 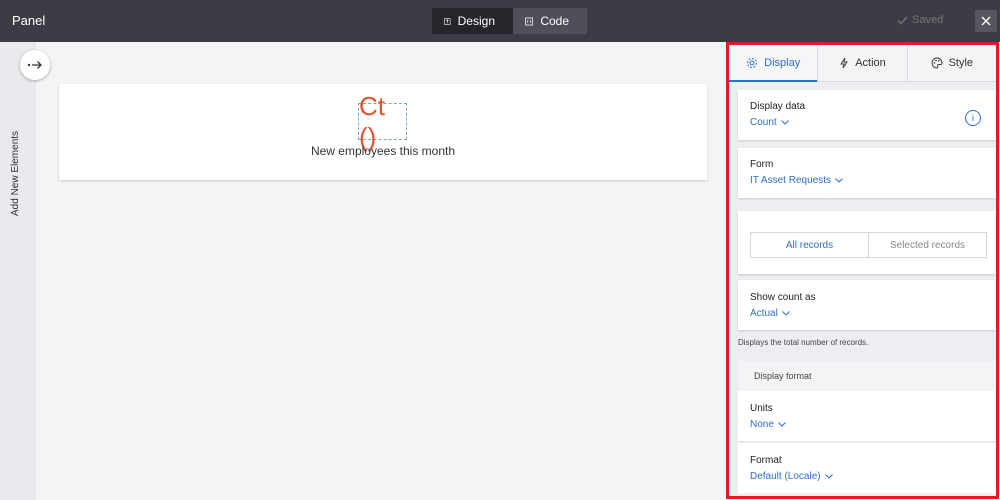 I want to click on info-icon: i, so click(x=973, y=118).